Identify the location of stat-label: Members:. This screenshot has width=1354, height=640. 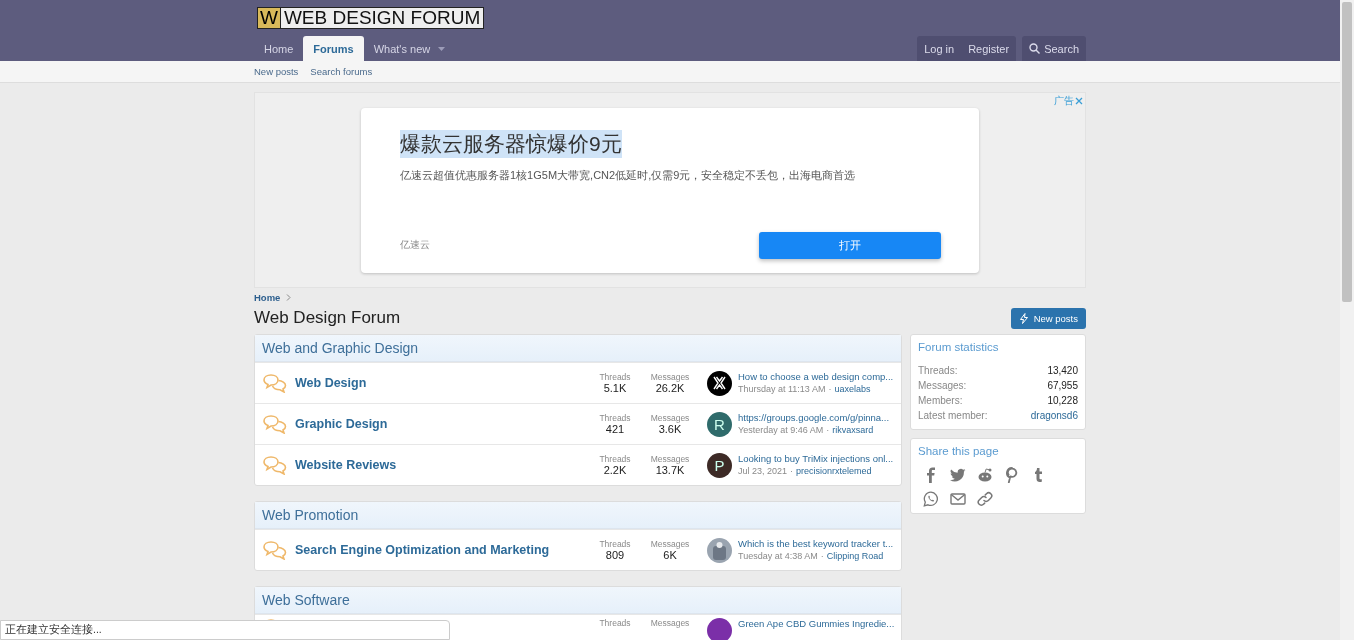
(940, 401).